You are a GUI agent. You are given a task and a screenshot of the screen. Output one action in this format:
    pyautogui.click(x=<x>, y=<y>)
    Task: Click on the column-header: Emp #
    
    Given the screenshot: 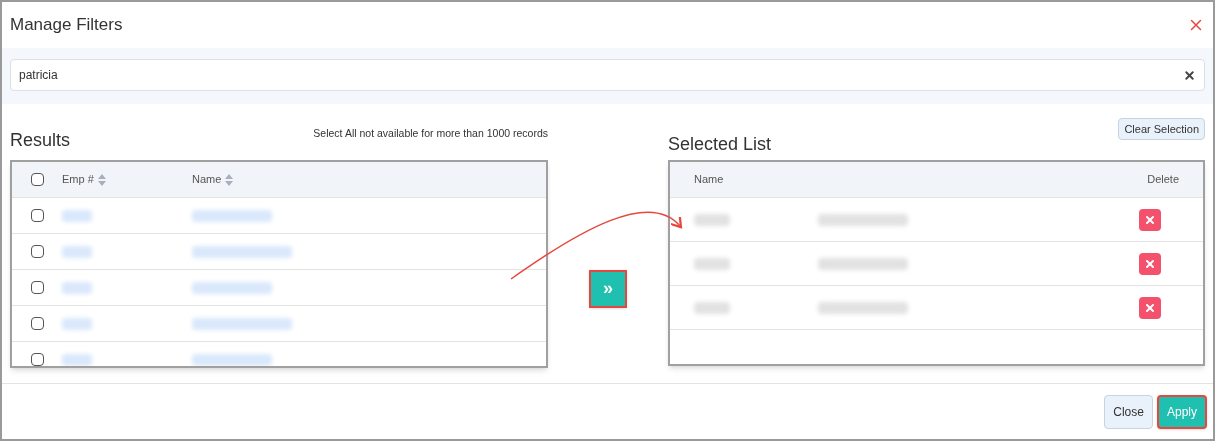 What is the action you would take?
    pyautogui.click(x=78, y=179)
    